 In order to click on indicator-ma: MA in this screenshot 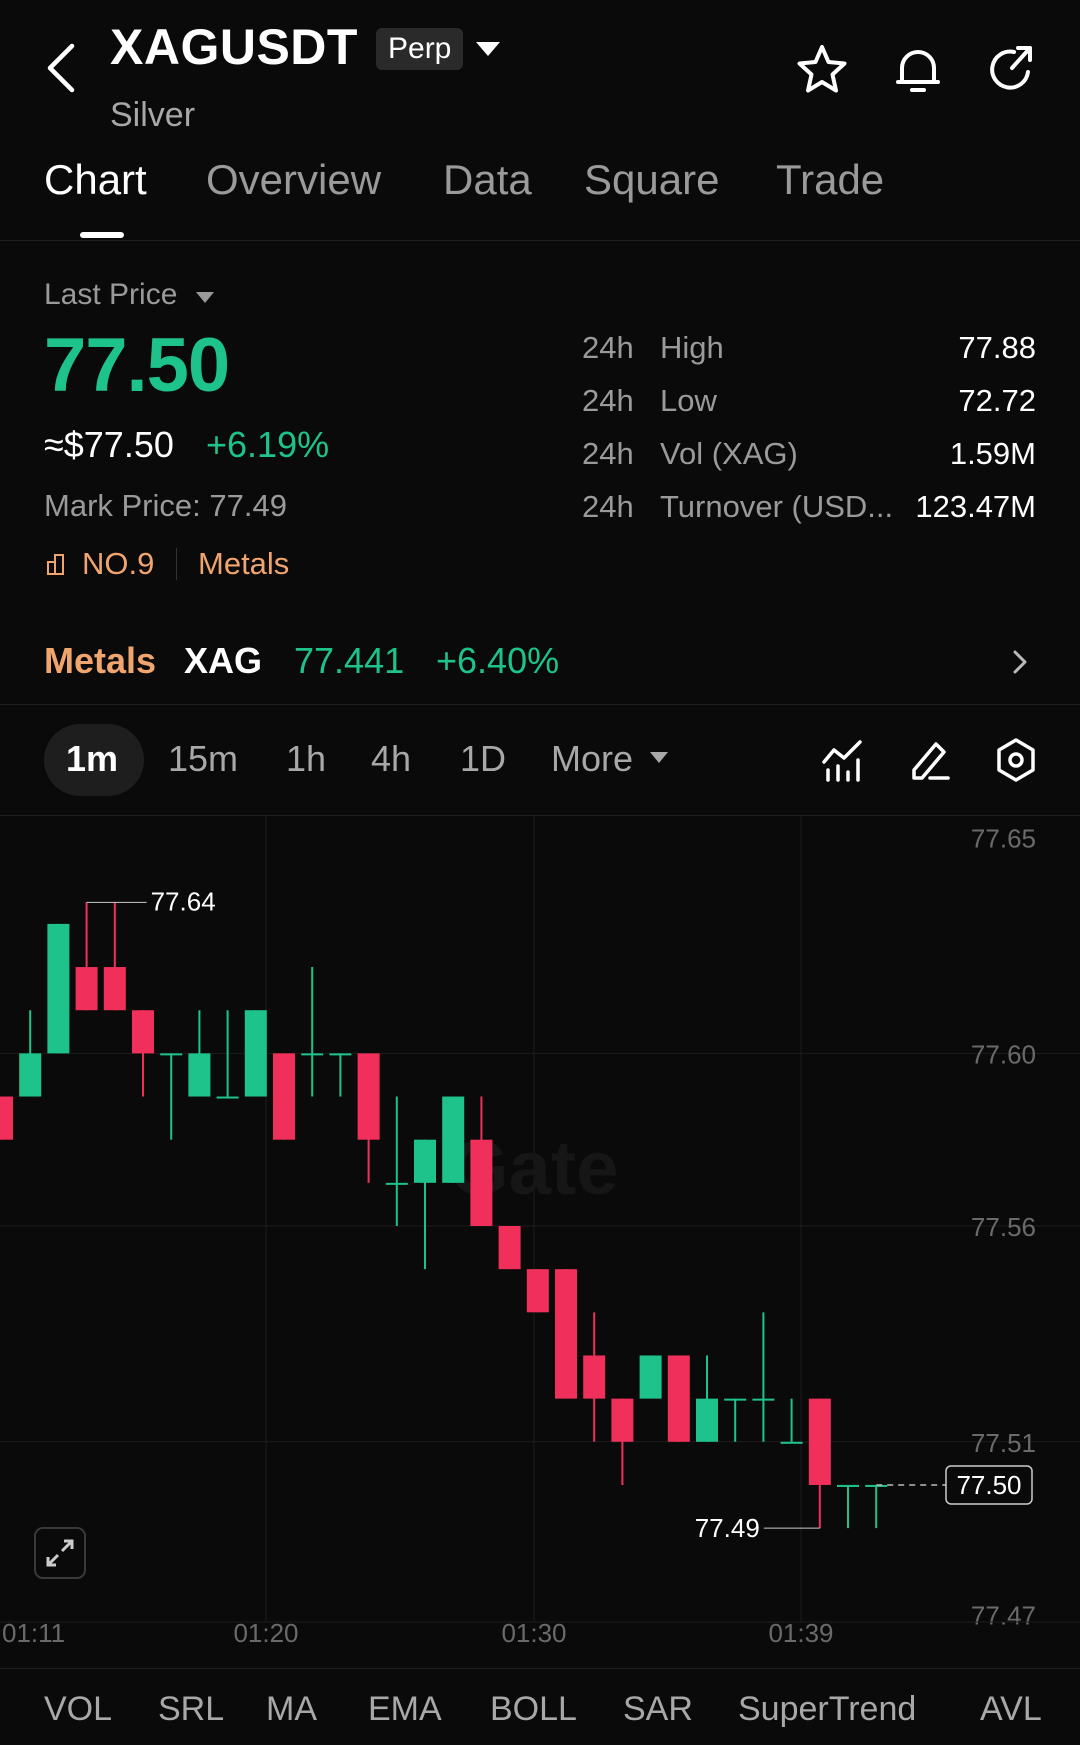, I will do `click(291, 1709)`.